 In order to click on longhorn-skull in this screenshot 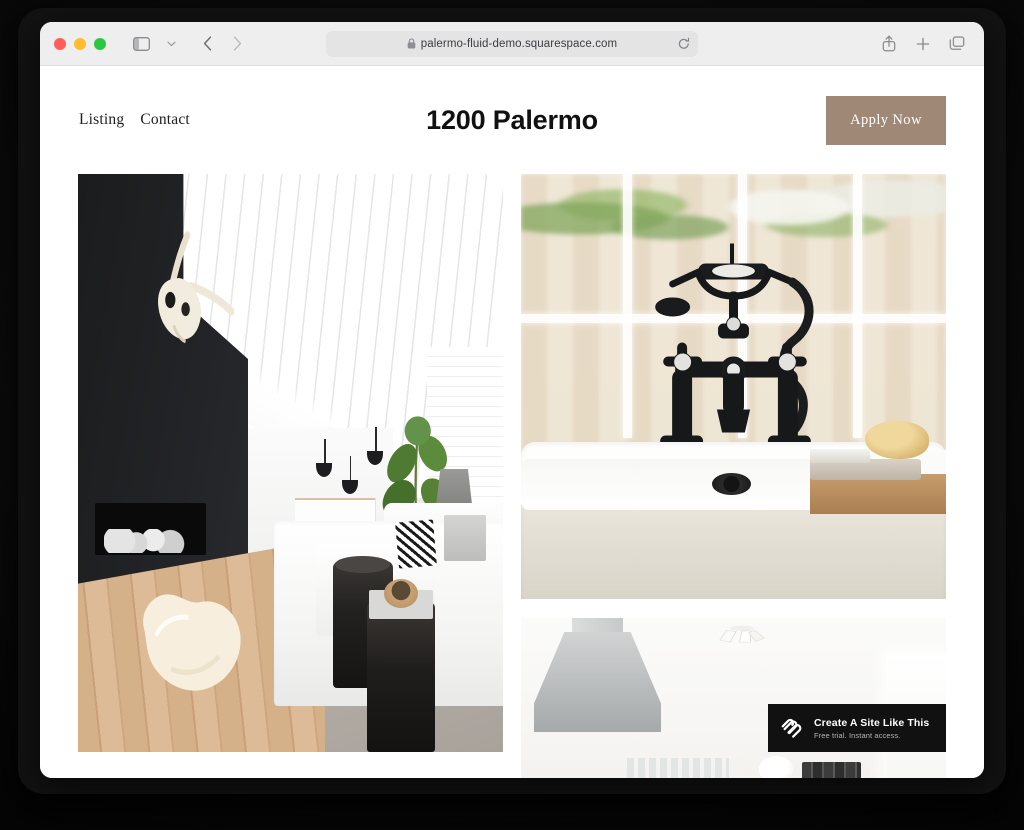, I will do `click(189, 289)`.